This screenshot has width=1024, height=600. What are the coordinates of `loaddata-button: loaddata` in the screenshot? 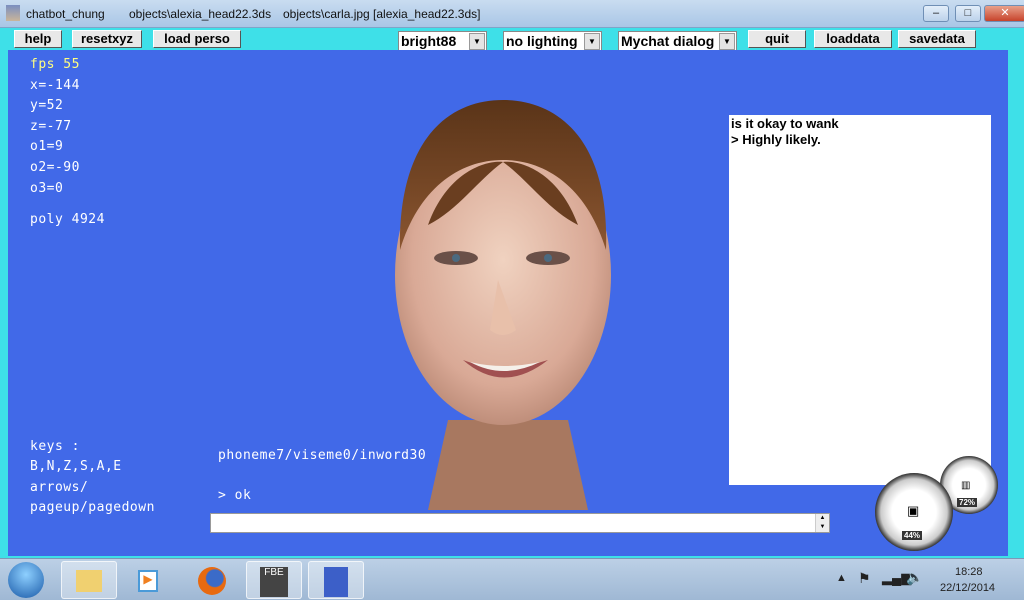 It's located at (853, 39).